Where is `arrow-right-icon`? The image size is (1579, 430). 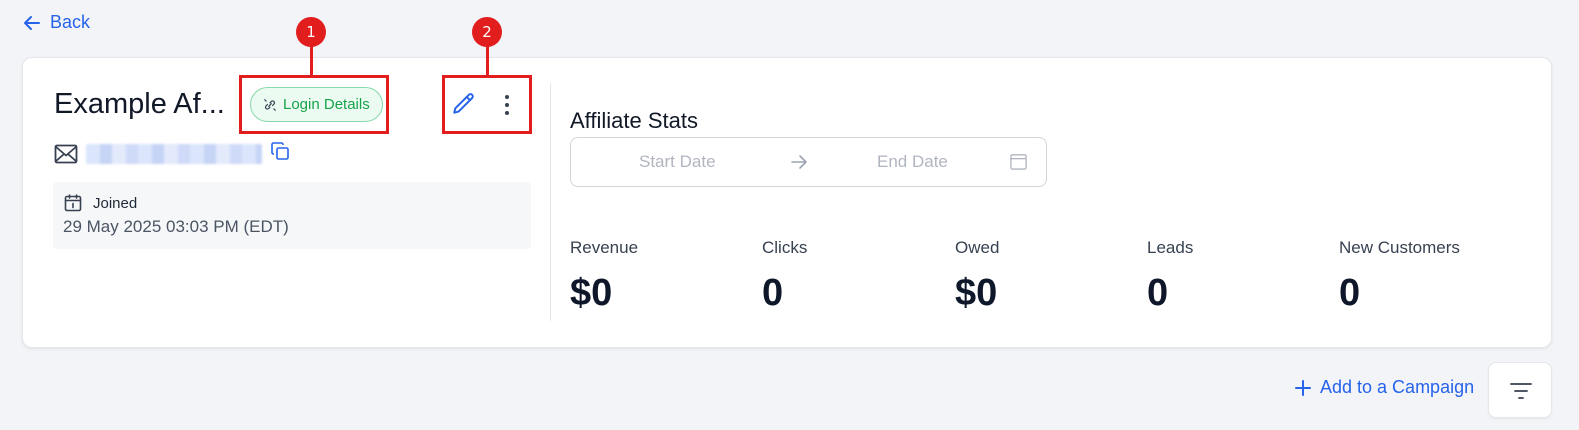 arrow-right-icon is located at coordinates (799, 162).